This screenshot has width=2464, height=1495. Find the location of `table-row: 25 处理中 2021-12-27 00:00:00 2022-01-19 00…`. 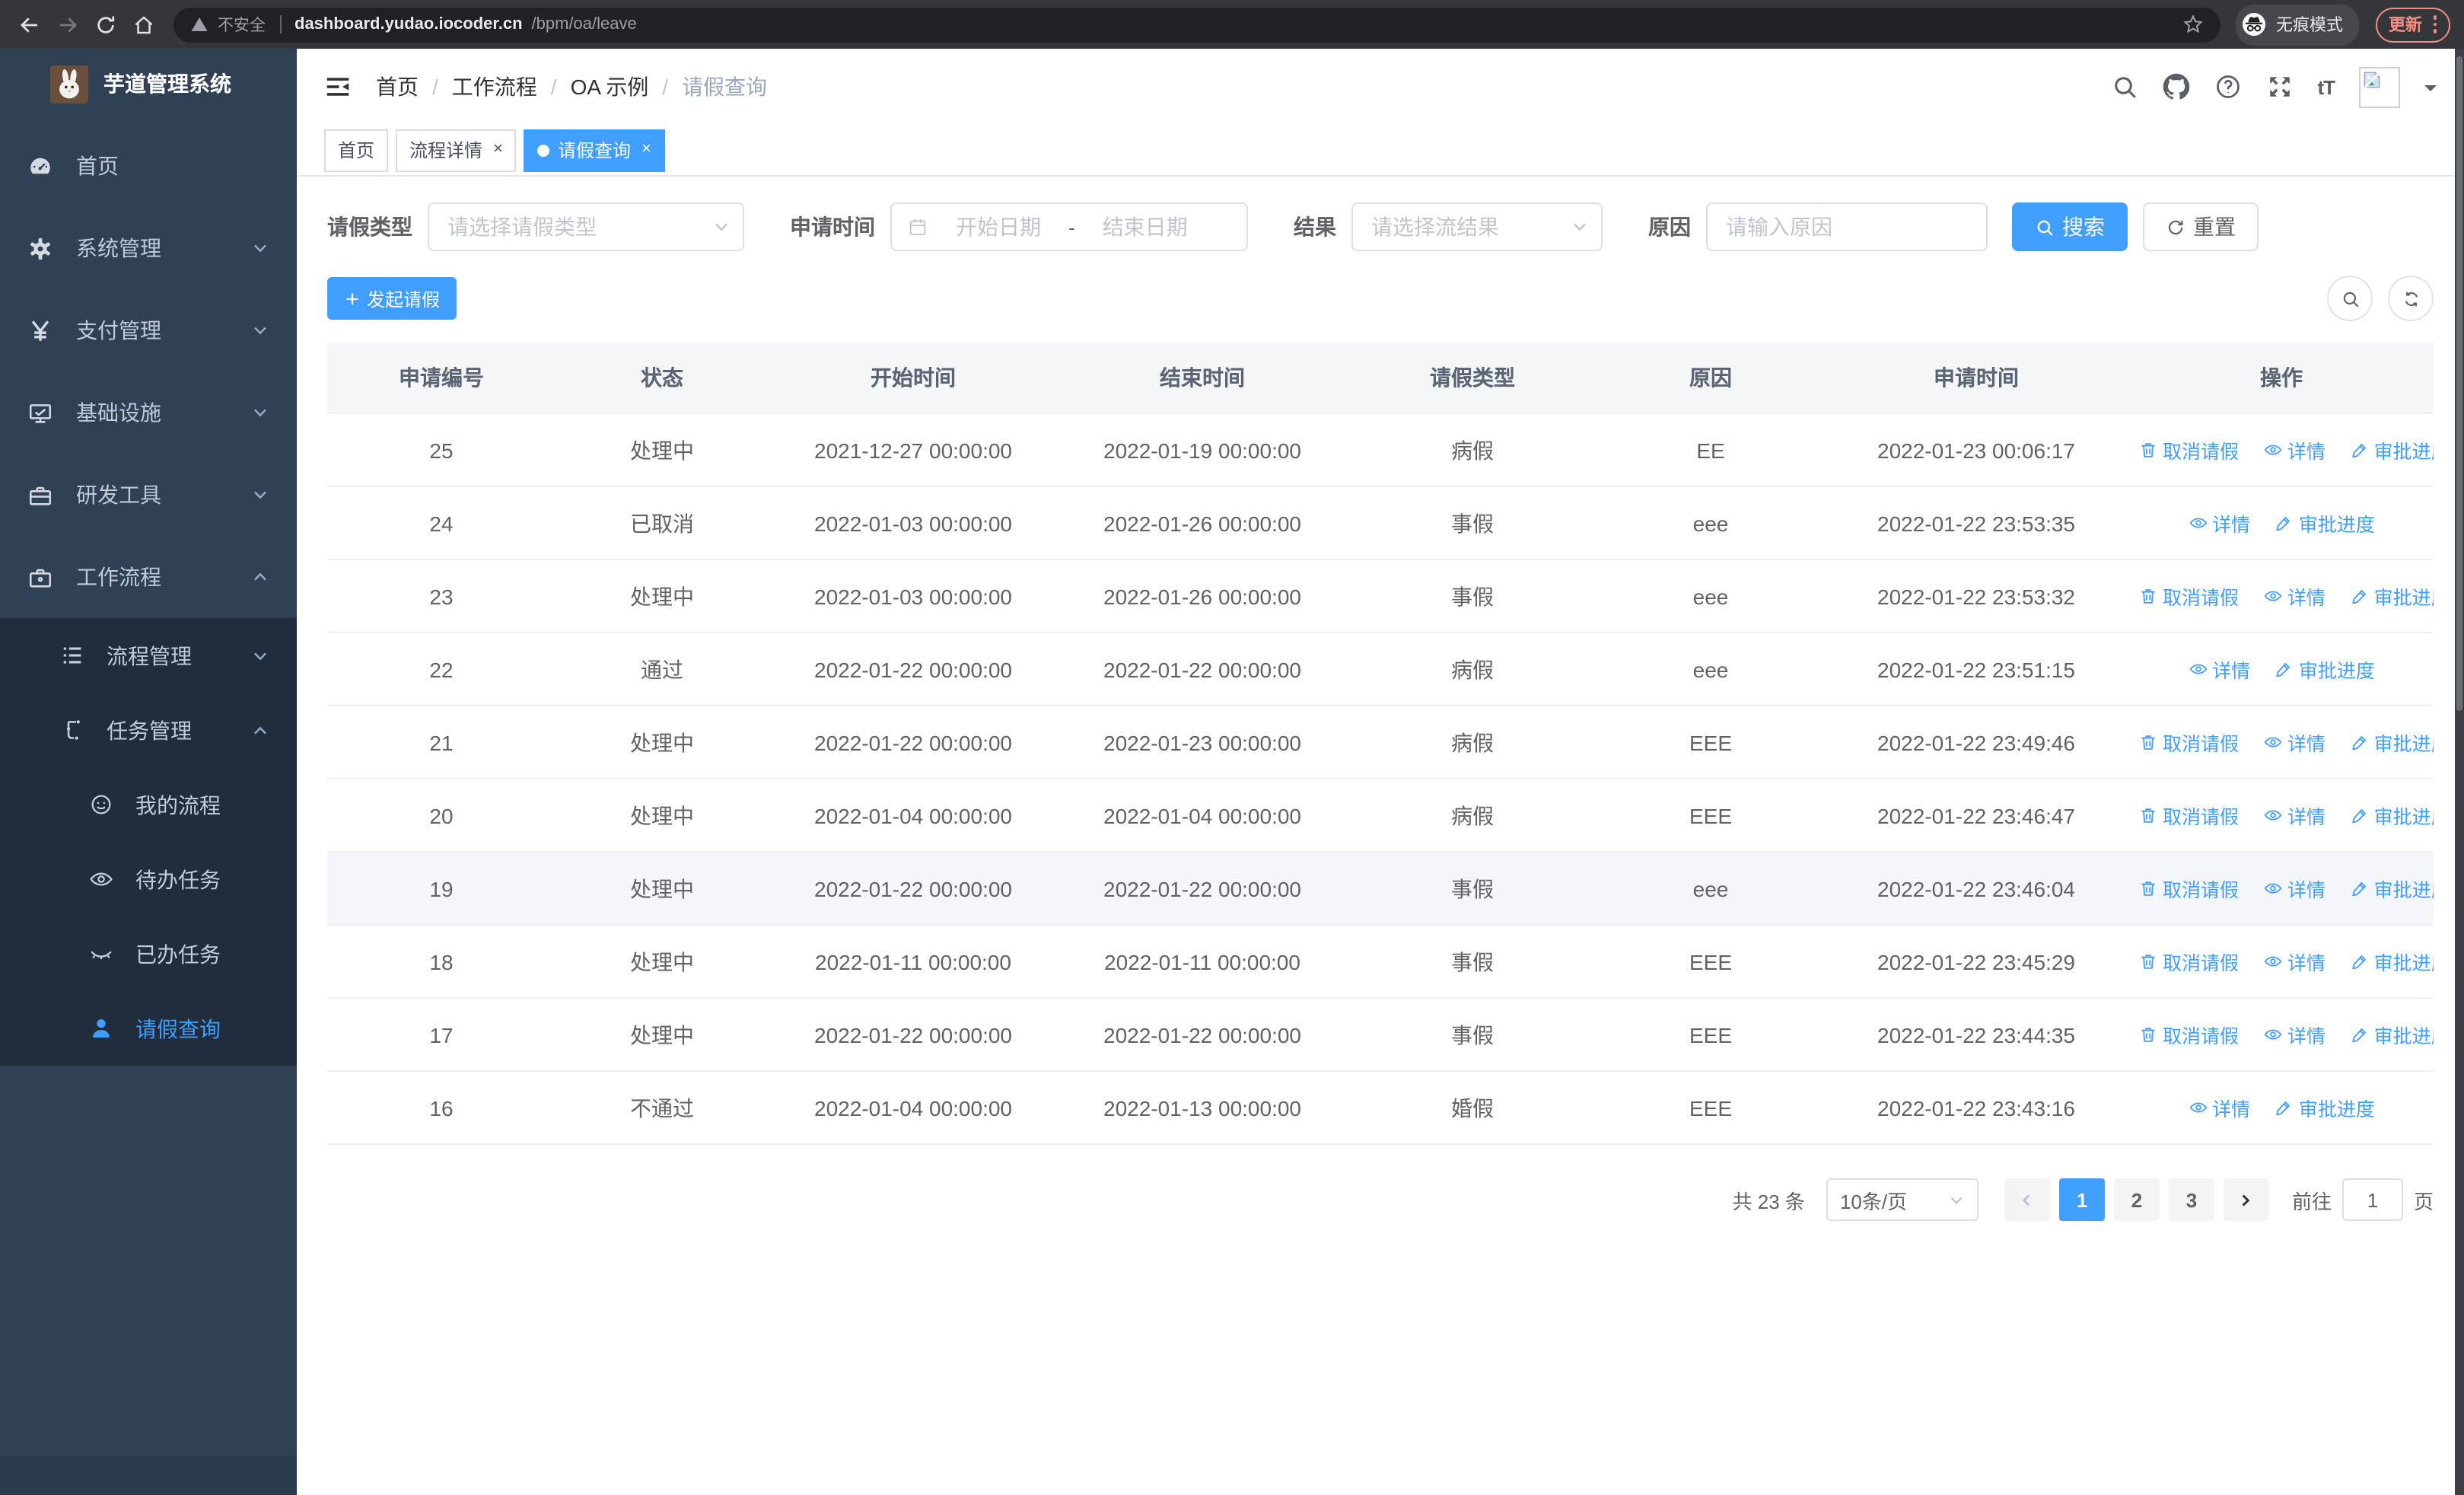

table-row: 25 处理中 2021-12-27 00:00:00 2022-01-19 00… is located at coordinates (1380, 450).